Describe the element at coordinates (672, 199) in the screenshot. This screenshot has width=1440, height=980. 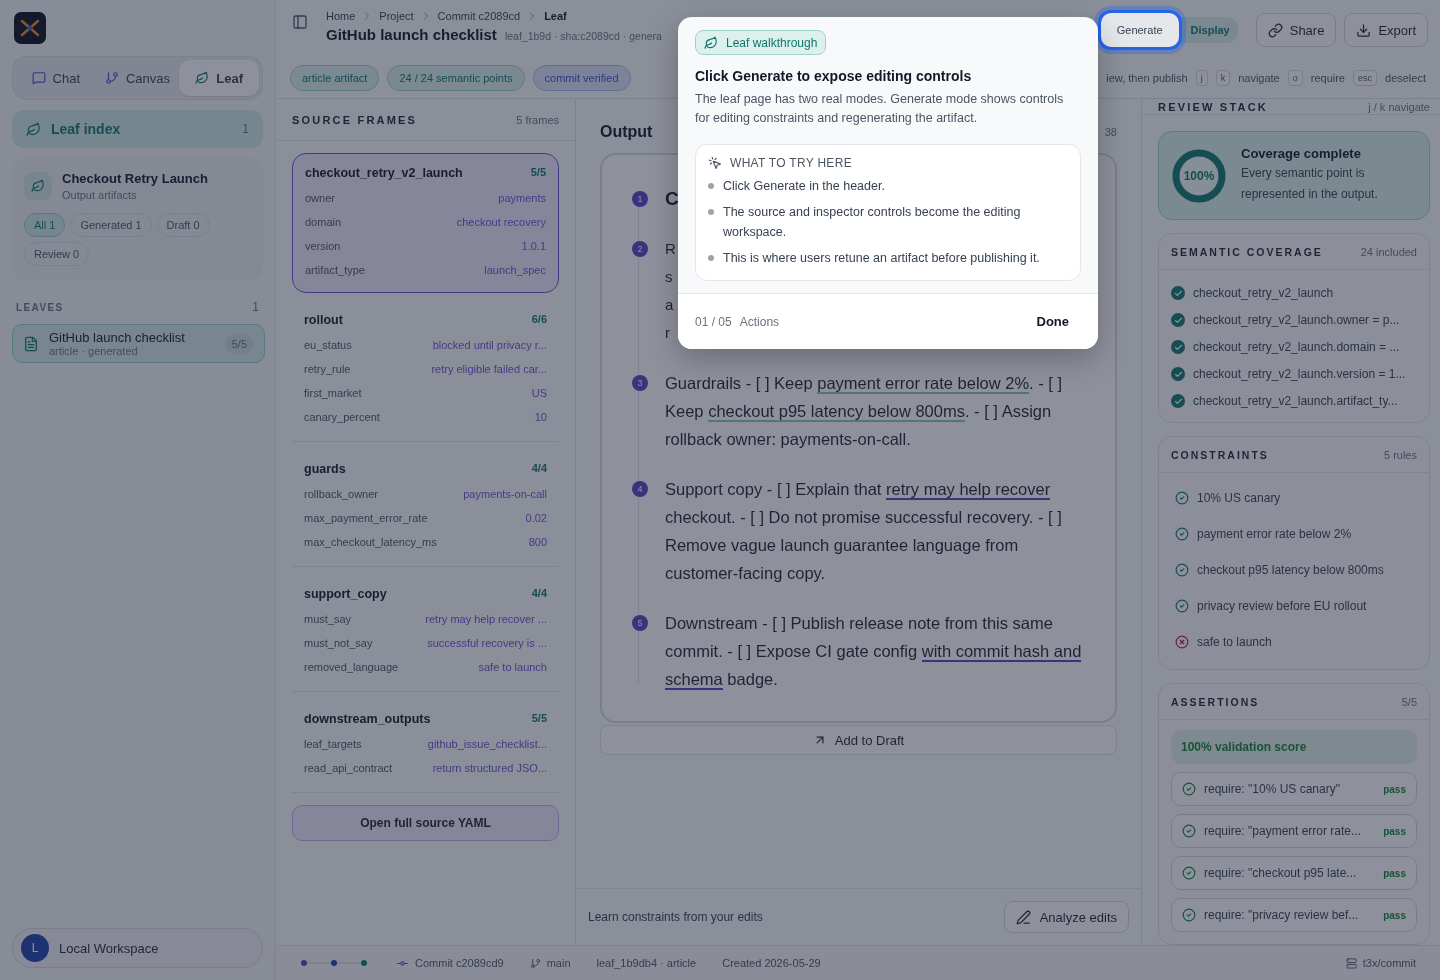
I see `output-heading: C` at that location.